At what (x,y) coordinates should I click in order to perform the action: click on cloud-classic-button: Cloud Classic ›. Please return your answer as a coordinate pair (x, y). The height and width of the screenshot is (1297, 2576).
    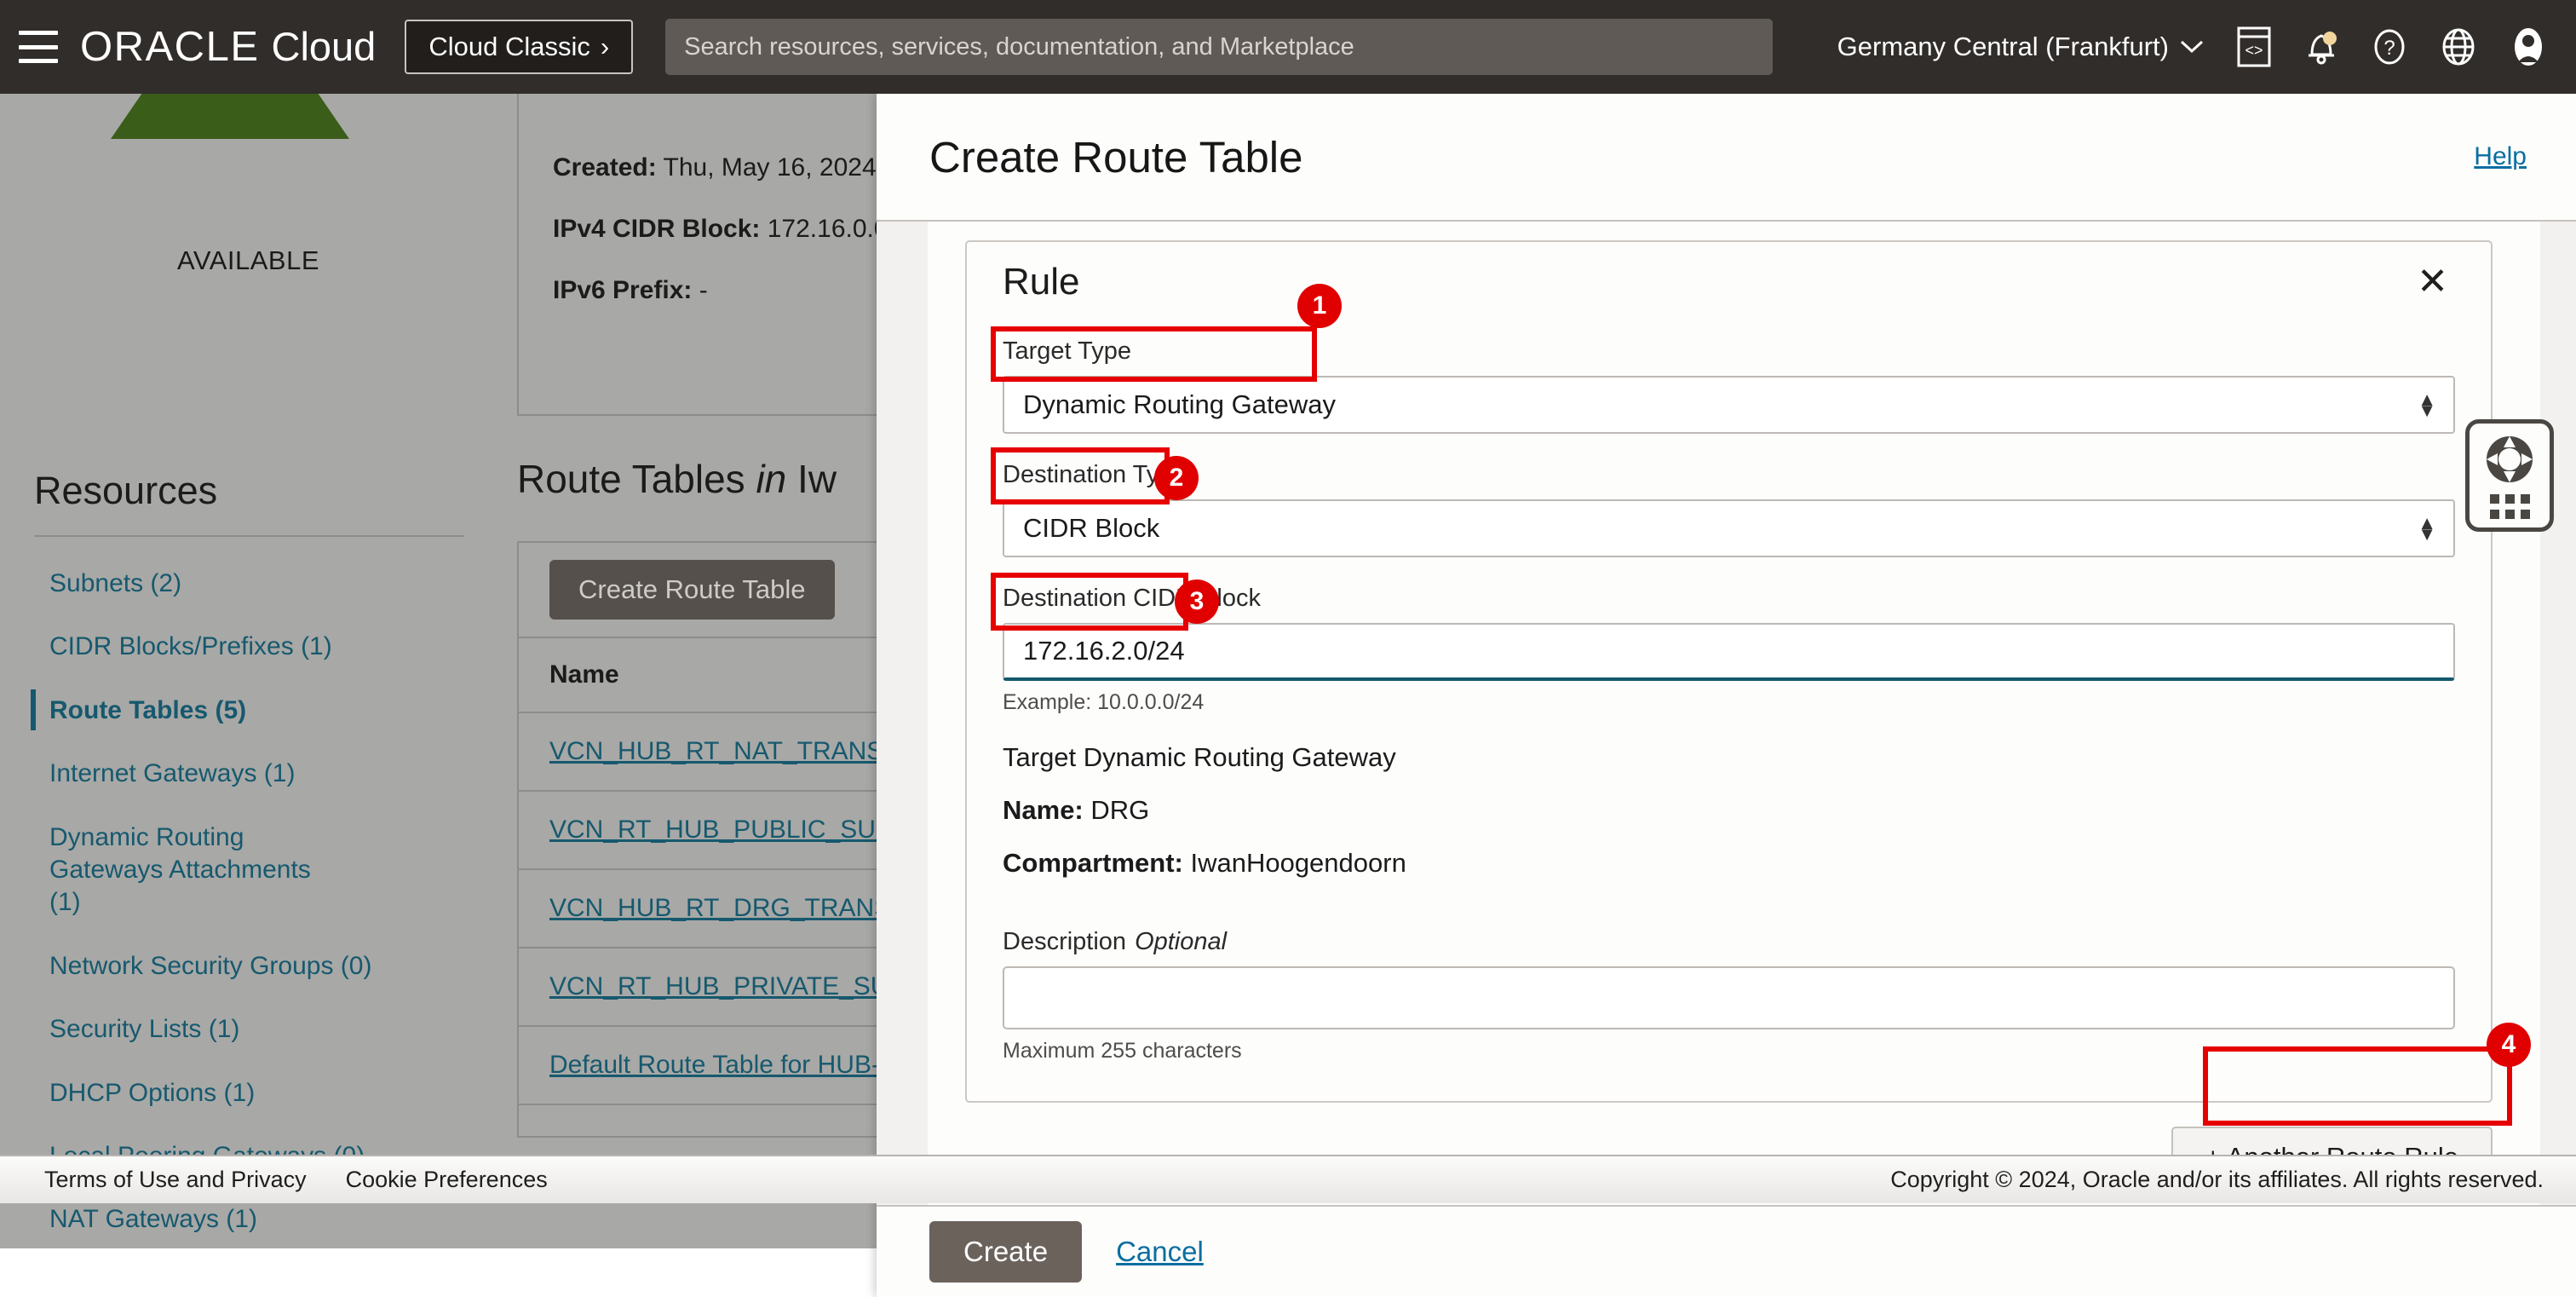
    Looking at the image, I should click on (520, 47).